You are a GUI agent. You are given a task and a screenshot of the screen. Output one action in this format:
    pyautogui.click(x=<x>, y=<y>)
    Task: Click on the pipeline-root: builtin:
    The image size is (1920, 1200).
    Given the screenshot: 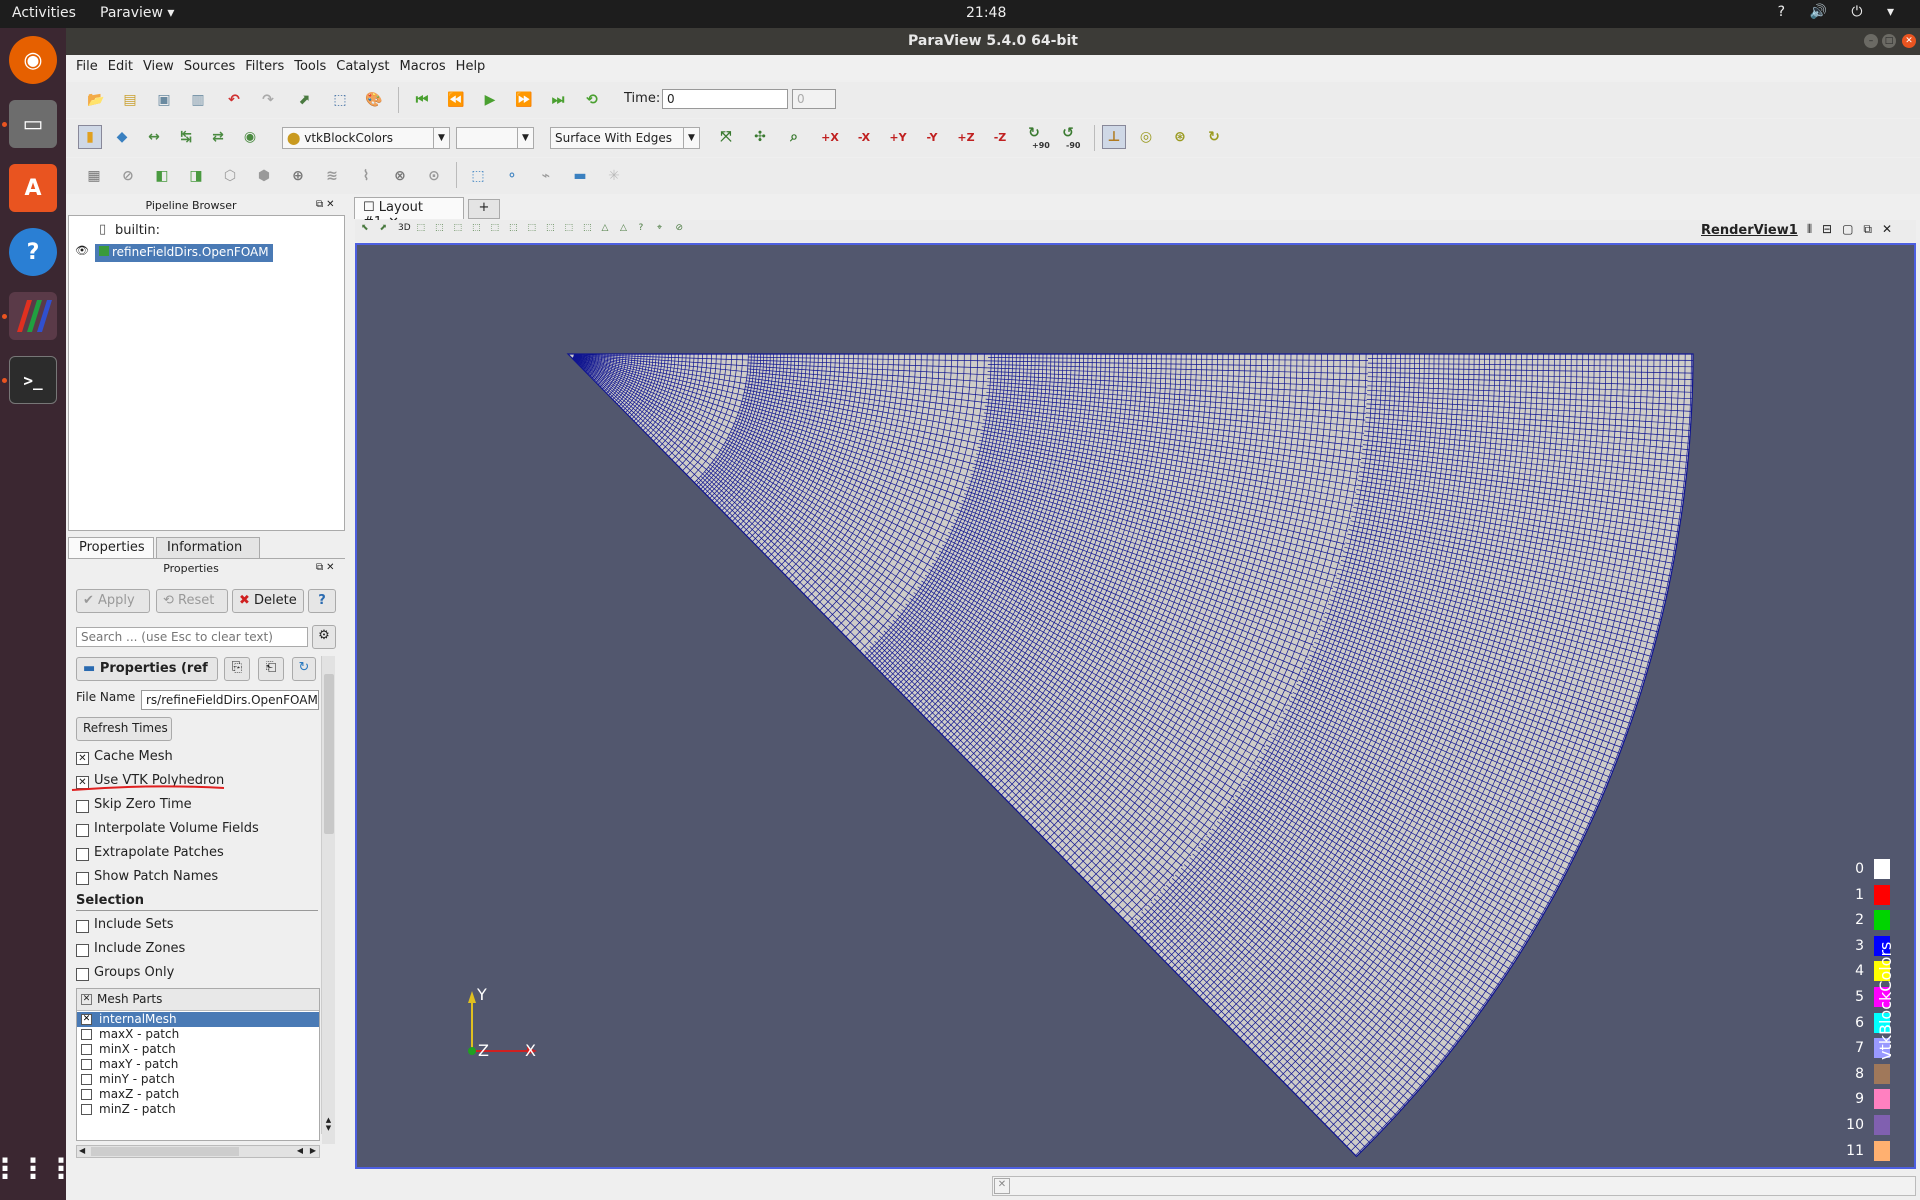 What is the action you would take?
    pyautogui.click(x=137, y=230)
    